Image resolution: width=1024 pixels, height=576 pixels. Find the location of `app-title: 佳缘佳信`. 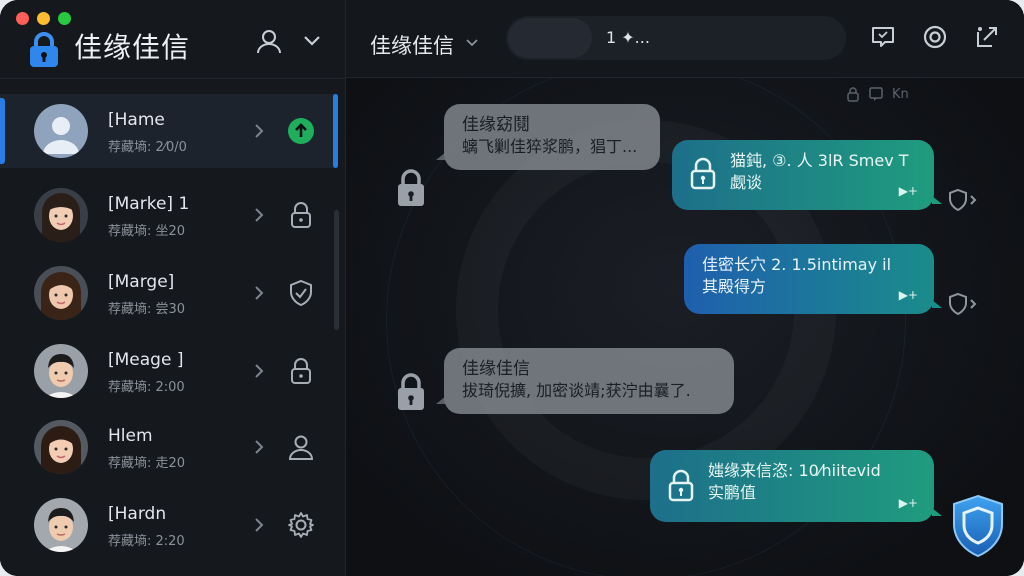

app-title: 佳缘佳信 is located at coordinates (132, 47).